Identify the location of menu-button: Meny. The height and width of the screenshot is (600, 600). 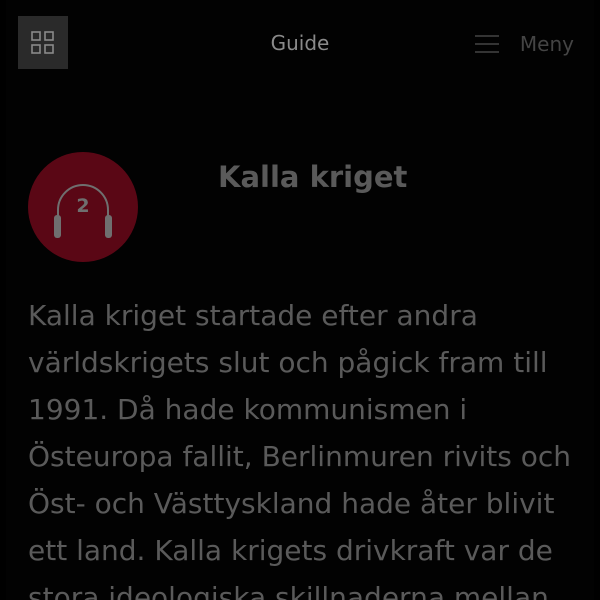
(524, 44).